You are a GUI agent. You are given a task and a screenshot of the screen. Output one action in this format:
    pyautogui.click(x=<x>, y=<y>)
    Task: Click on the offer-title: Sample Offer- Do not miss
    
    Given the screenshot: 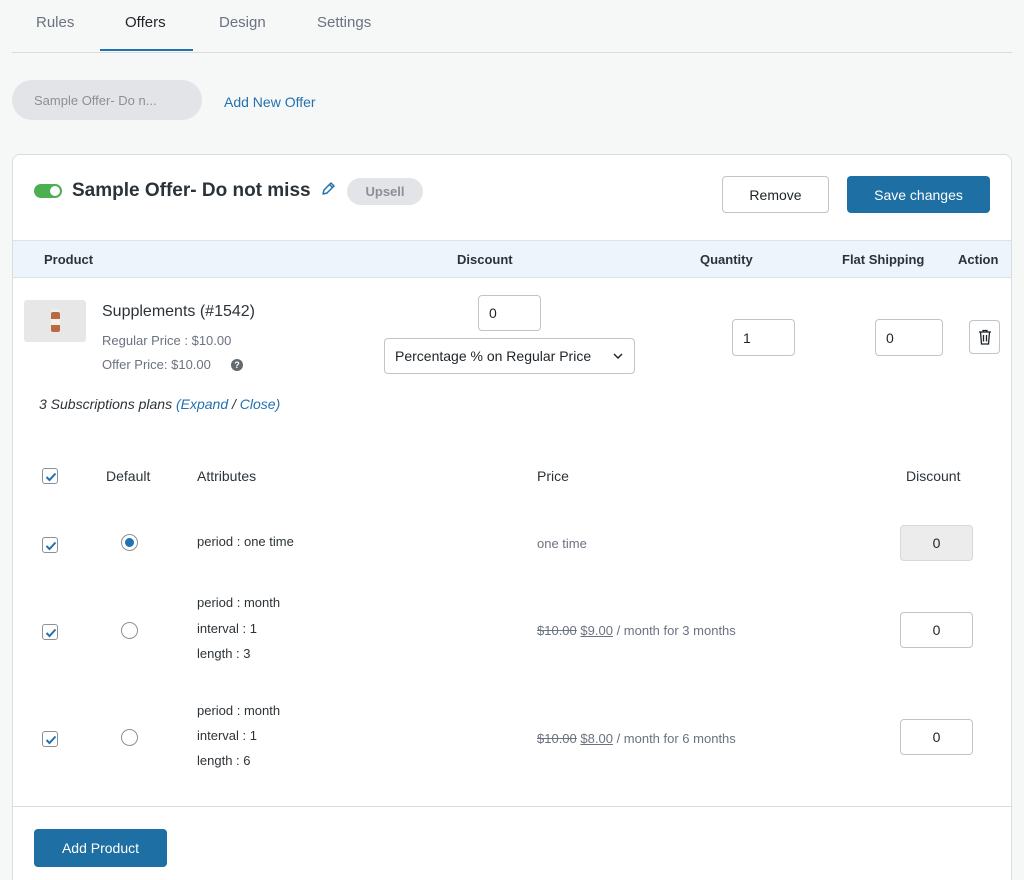 What is the action you would take?
    pyautogui.click(x=191, y=190)
    